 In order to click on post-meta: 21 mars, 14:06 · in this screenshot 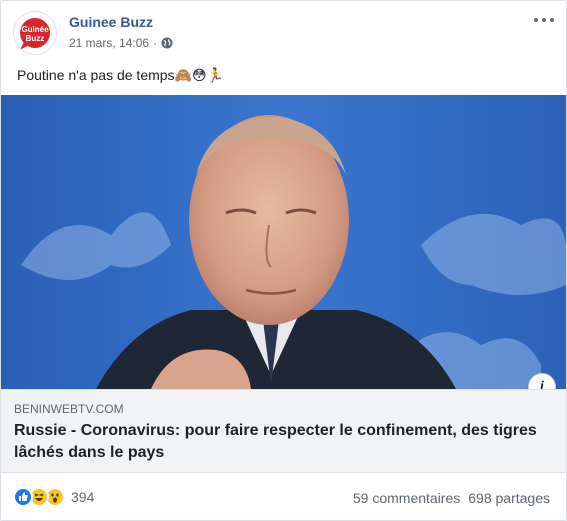, I will do `click(121, 43)`.